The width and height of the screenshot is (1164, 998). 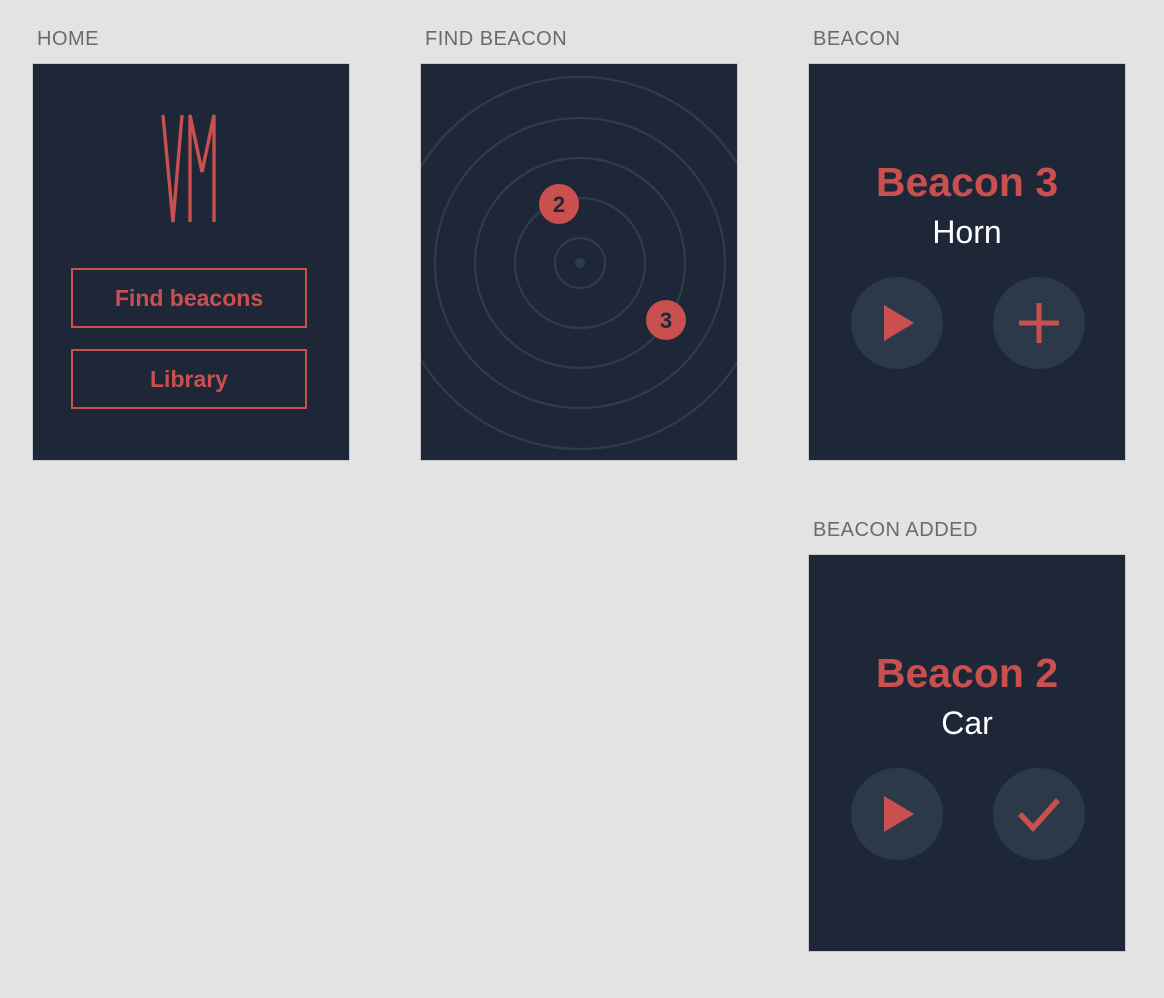 What do you see at coordinates (857, 39) in the screenshot?
I see `beacon-artboard-label: BEACON` at bounding box center [857, 39].